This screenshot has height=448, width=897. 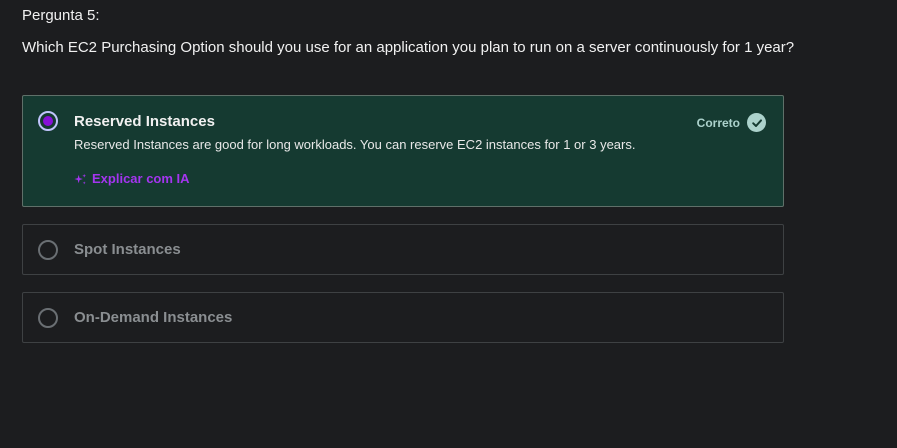 What do you see at coordinates (80, 178) in the screenshot?
I see `sparkle-icon` at bounding box center [80, 178].